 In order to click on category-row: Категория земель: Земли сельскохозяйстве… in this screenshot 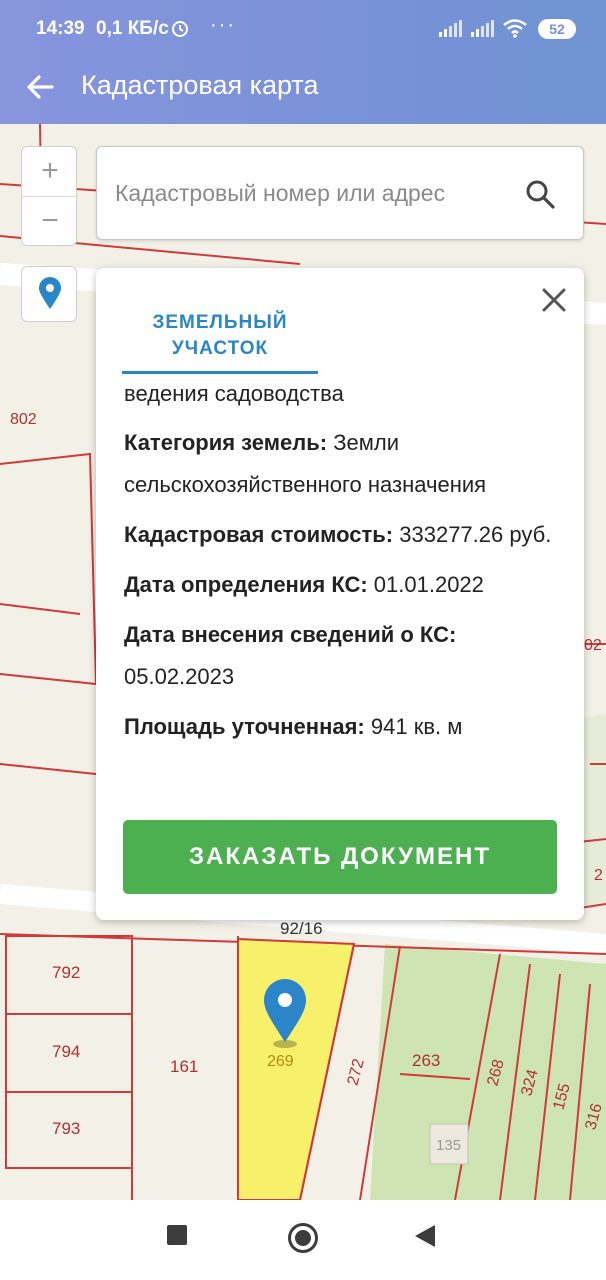, I will do `click(344, 464)`.